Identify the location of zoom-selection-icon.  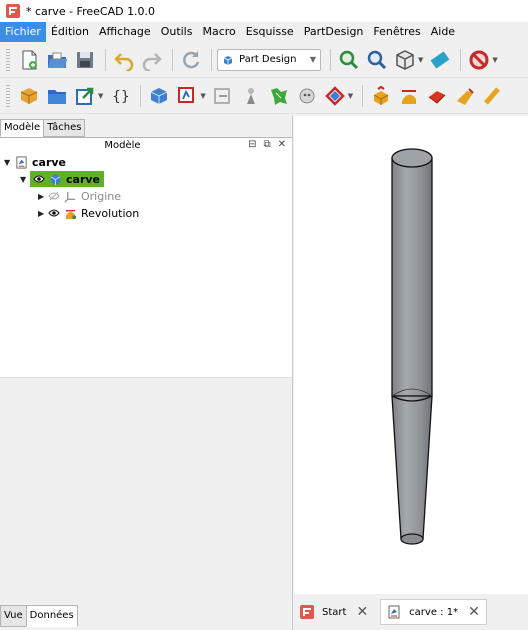
(377, 59).